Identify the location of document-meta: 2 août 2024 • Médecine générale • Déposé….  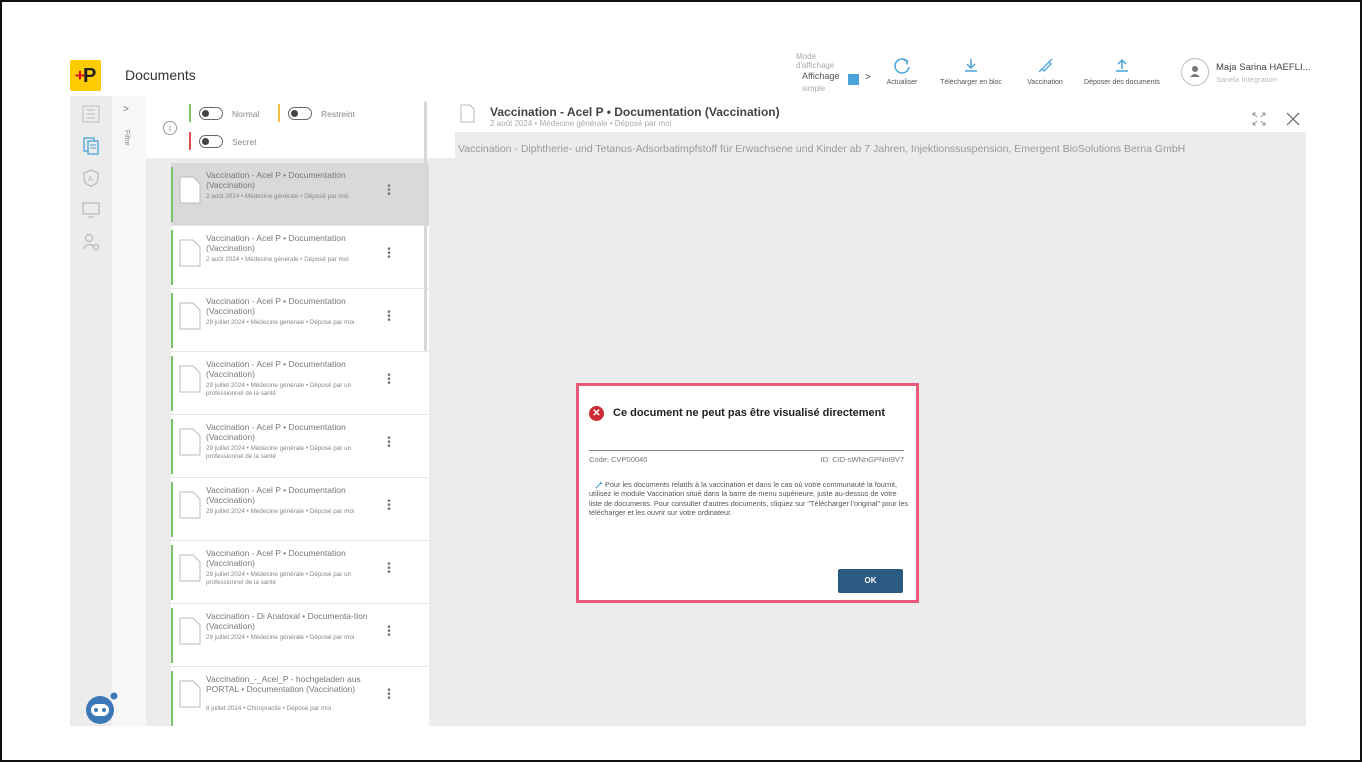
(277, 259).